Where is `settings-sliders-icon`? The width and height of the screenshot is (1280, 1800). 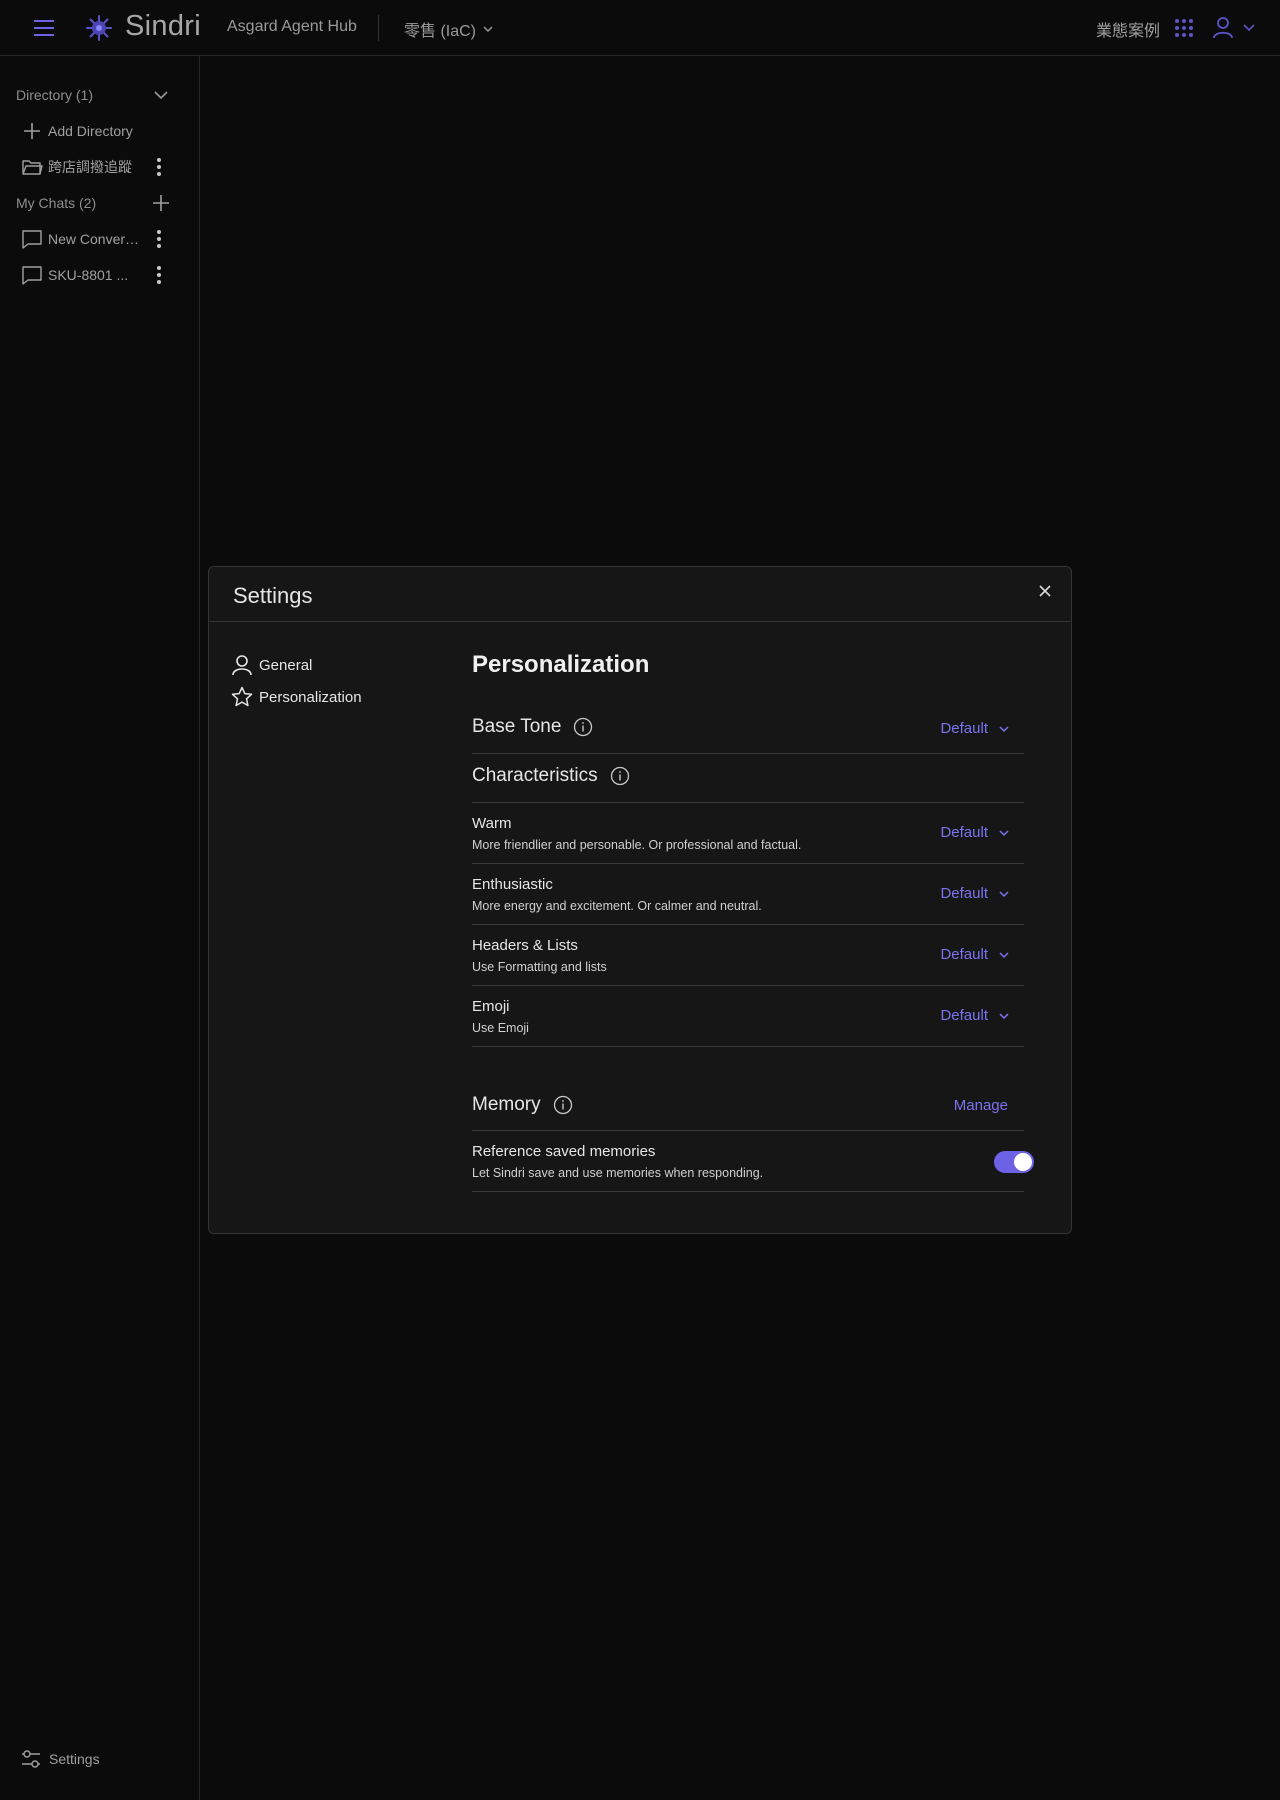 settings-sliders-icon is located at coordinates (31, 1759).